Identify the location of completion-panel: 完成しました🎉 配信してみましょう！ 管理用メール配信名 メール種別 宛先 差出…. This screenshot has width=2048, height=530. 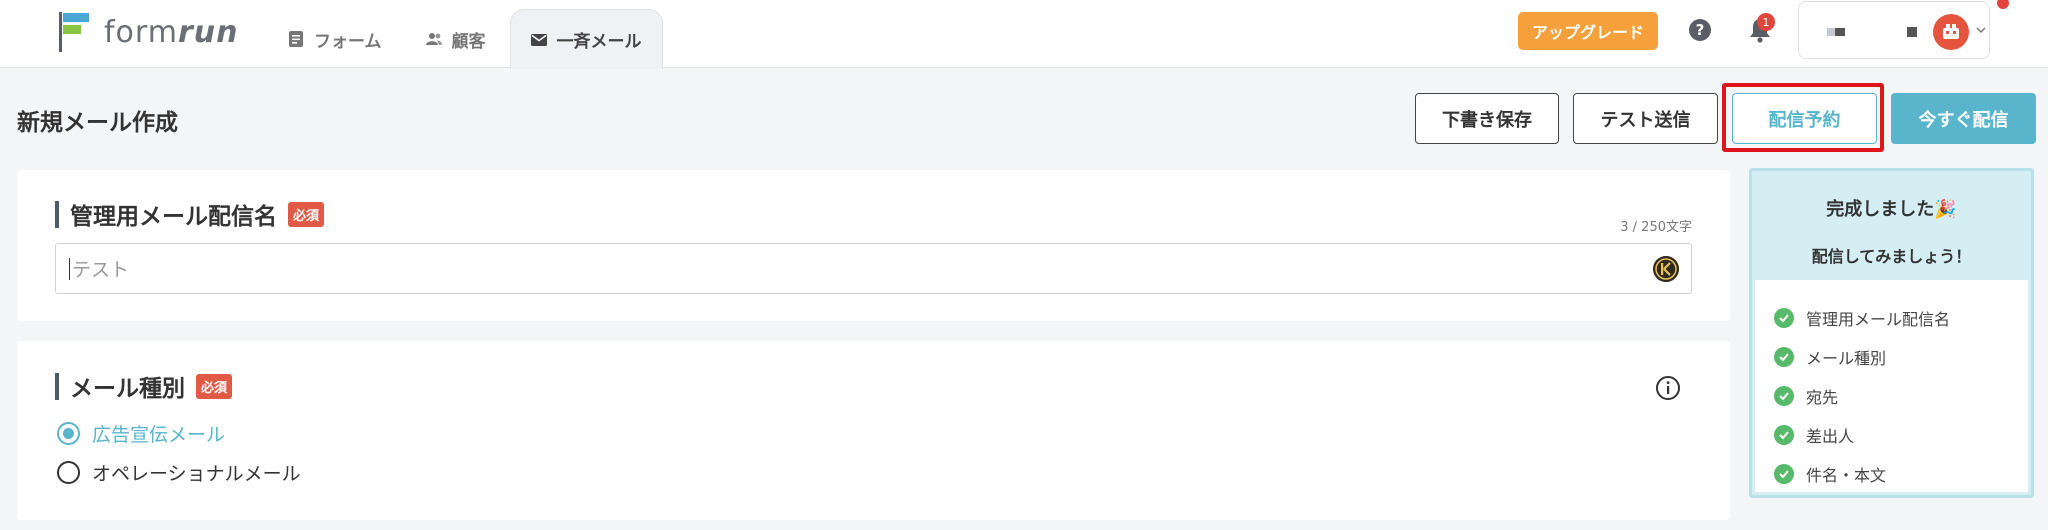
(1891, 333).